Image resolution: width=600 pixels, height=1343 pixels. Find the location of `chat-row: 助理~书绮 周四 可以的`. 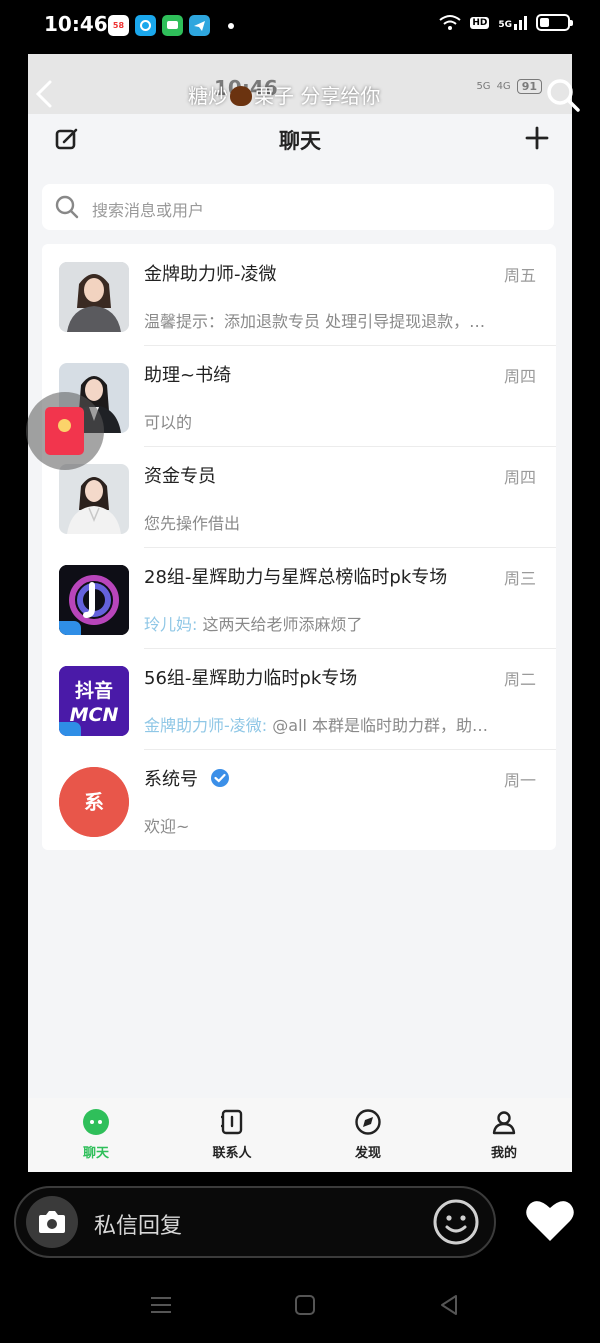

chat-row: 助理~书绮 周四 可以的 is located at coordinates (299, 395).